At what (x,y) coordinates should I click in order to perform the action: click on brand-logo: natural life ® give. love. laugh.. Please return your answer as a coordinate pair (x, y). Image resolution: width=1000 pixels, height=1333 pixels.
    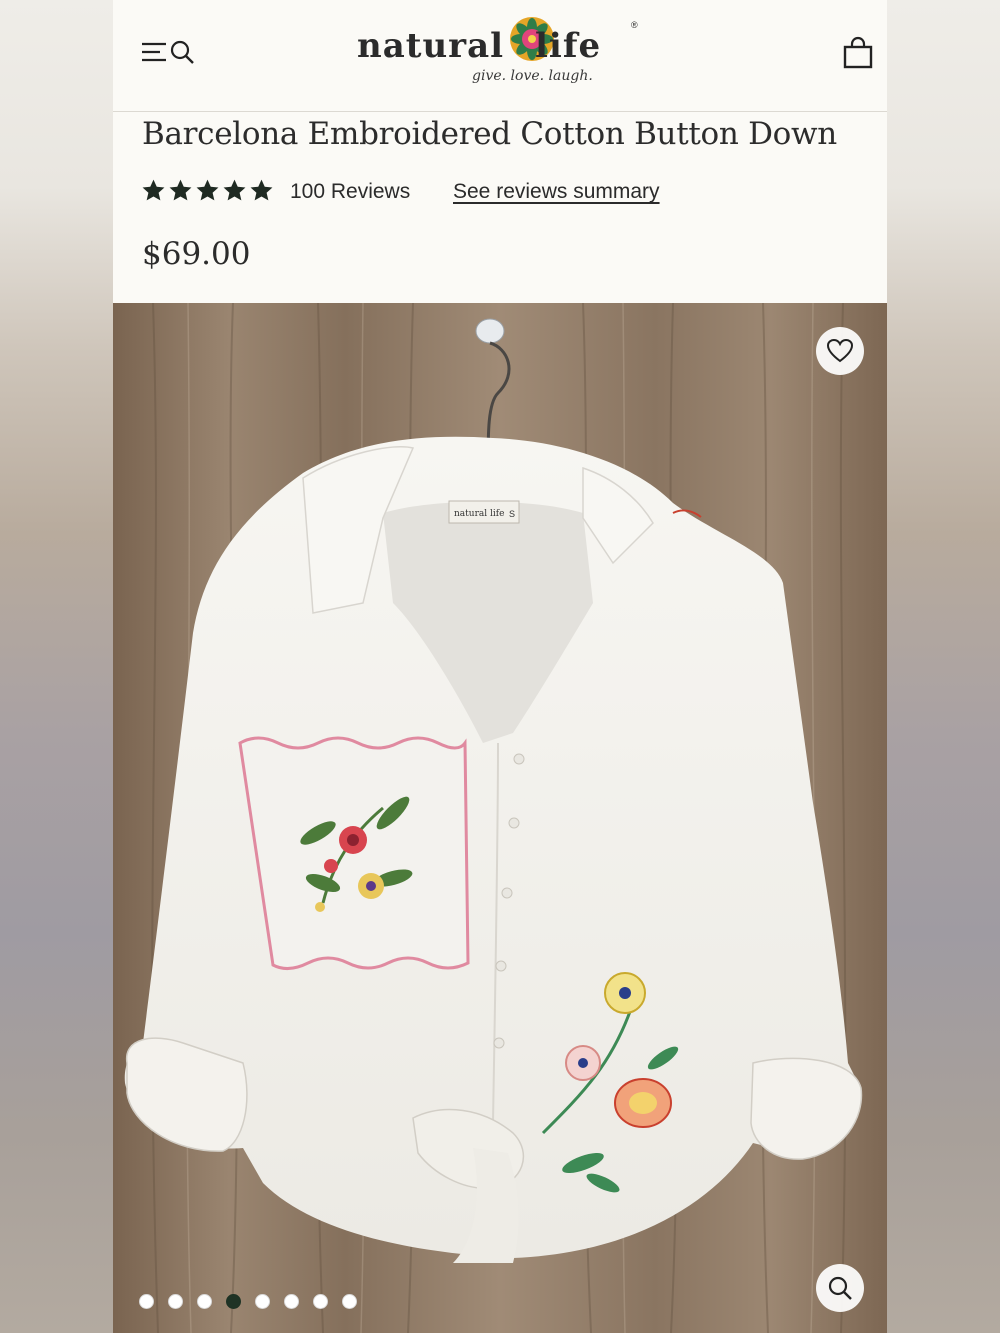
    Looking at the image, I should click on (502, 55).